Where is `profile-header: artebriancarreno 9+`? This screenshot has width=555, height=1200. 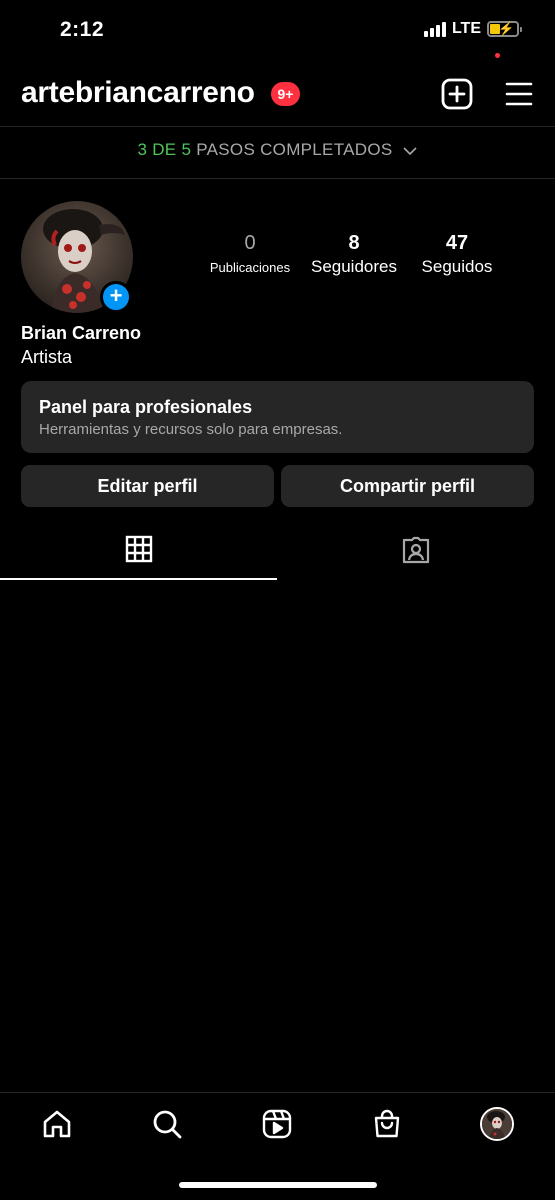 profile-header: artebriancarreno 9+ is located at coordinates (277, 95).